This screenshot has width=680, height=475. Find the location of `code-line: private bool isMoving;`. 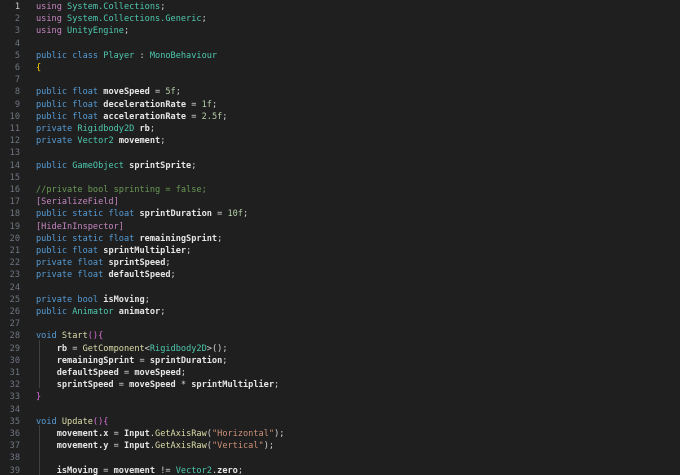

code-line: private bool isMoving; is located at coordinates (93, 300).